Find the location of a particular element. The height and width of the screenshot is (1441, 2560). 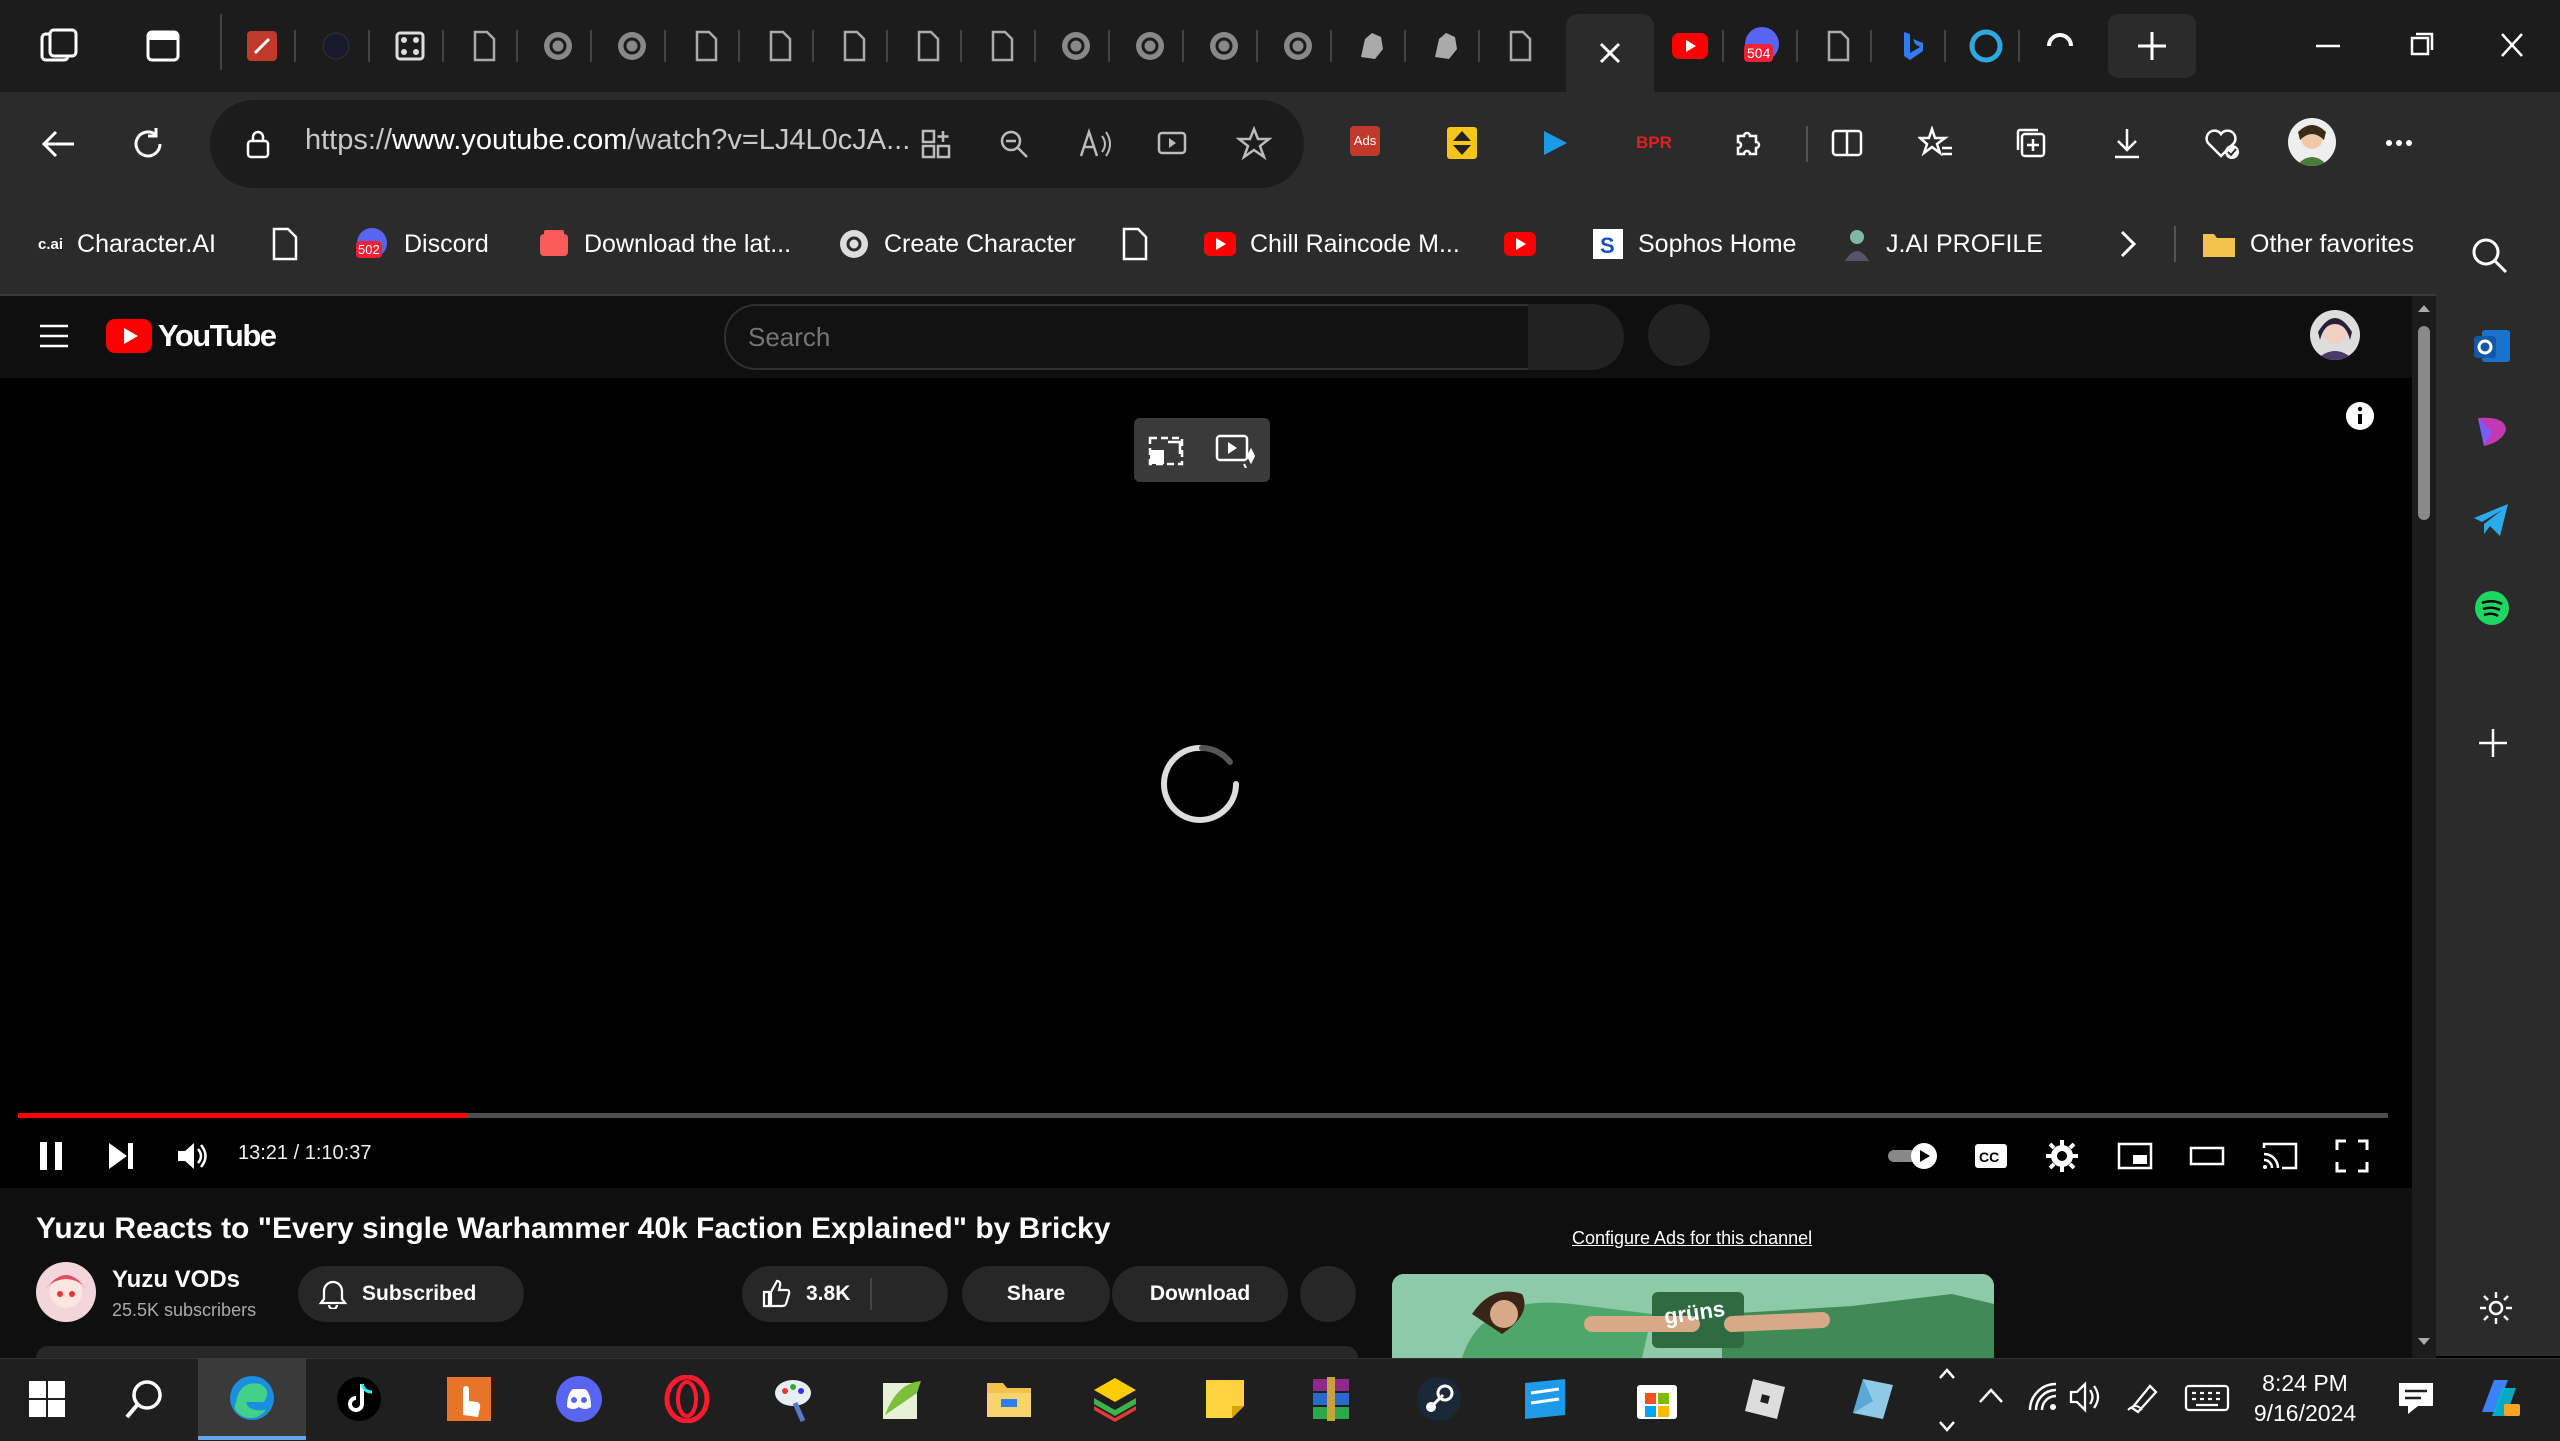

dislike-button is located at coordinates (910, 1294).